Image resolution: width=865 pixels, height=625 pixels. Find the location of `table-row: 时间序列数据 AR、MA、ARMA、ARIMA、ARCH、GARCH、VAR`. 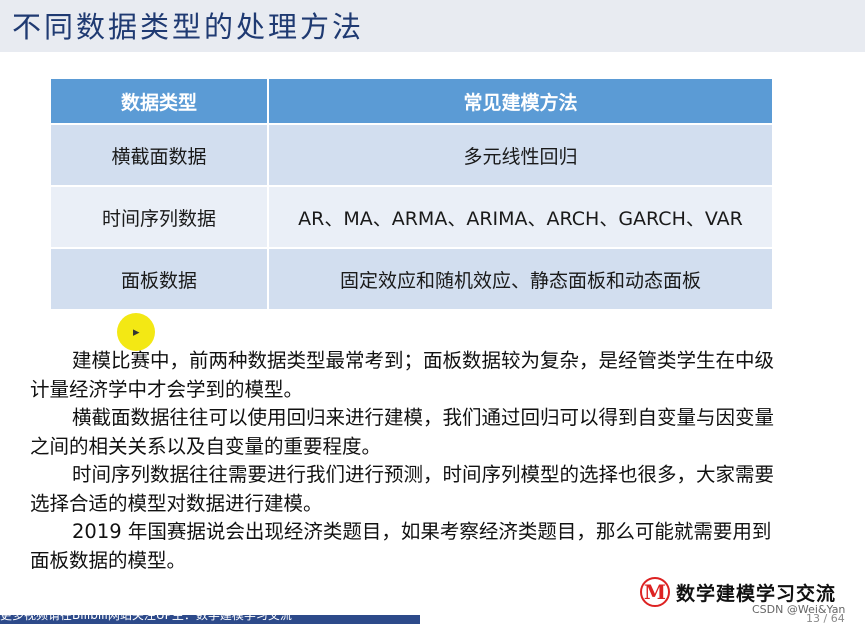

table-row: 时间序列数据 AR、MA、ARMA、ARIMA、ARCH、GARCH、VAR is located at coordinates (411, 217).